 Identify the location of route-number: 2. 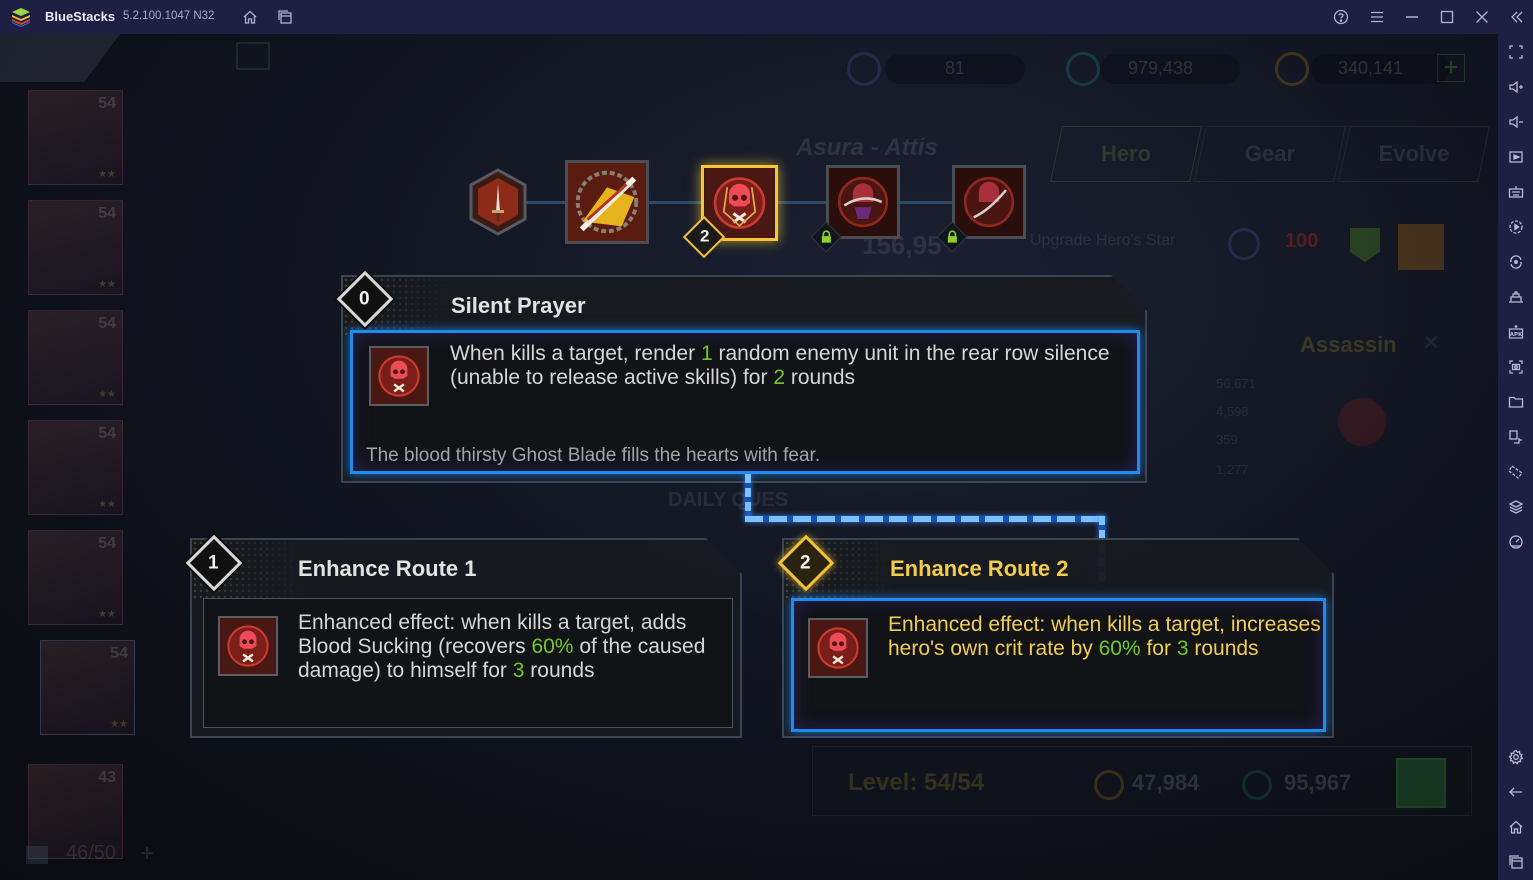
(805, 563).